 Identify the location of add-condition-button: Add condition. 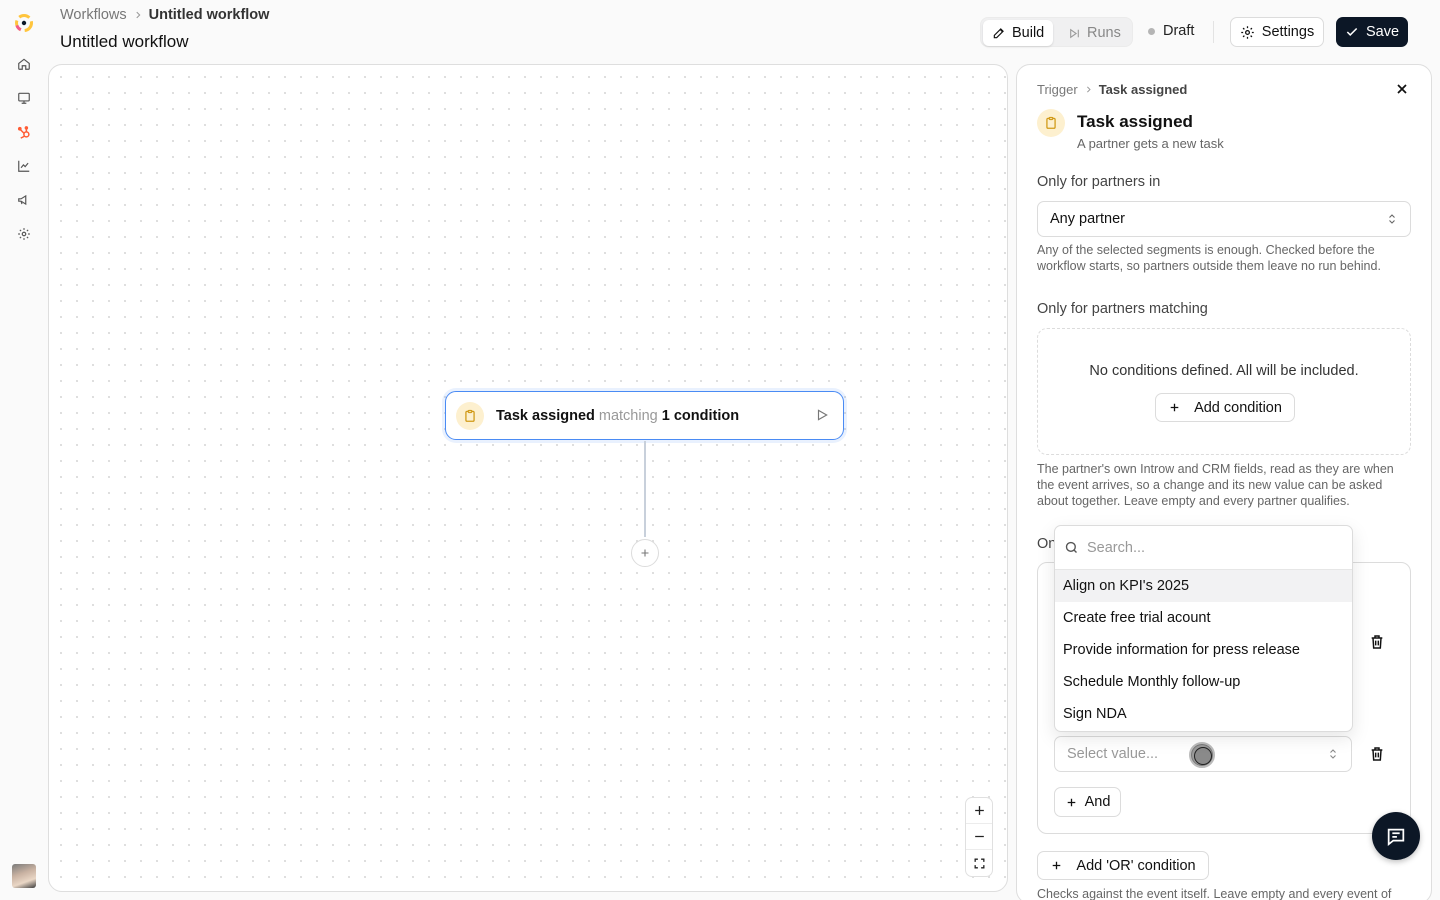
(1225, 407).